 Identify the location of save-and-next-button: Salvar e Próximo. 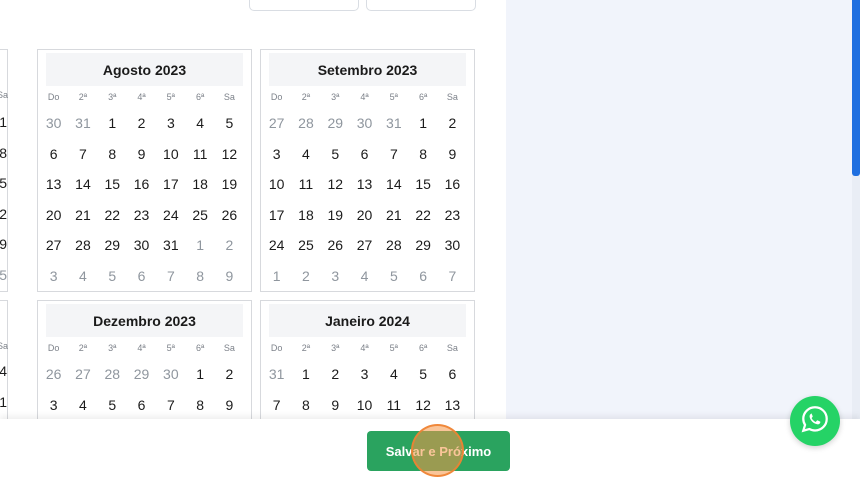
(438, 451).